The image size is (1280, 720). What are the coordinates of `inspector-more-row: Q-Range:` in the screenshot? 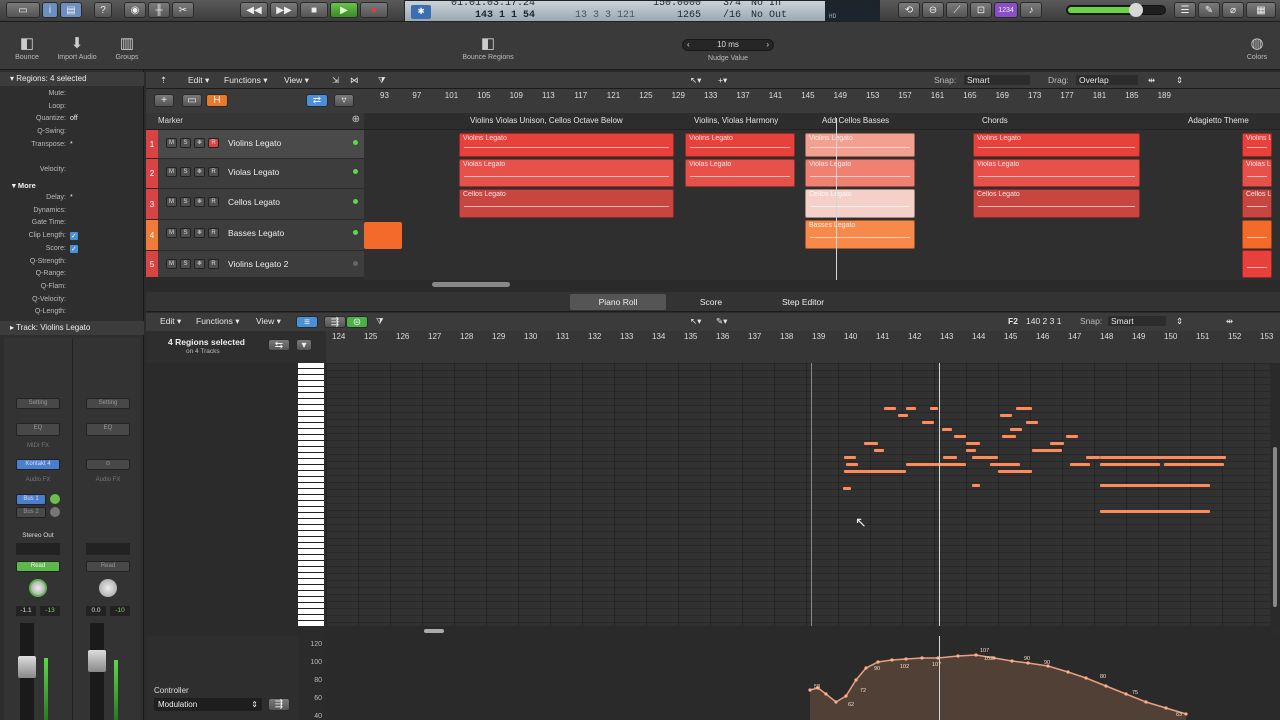 It's located at (72, 276).